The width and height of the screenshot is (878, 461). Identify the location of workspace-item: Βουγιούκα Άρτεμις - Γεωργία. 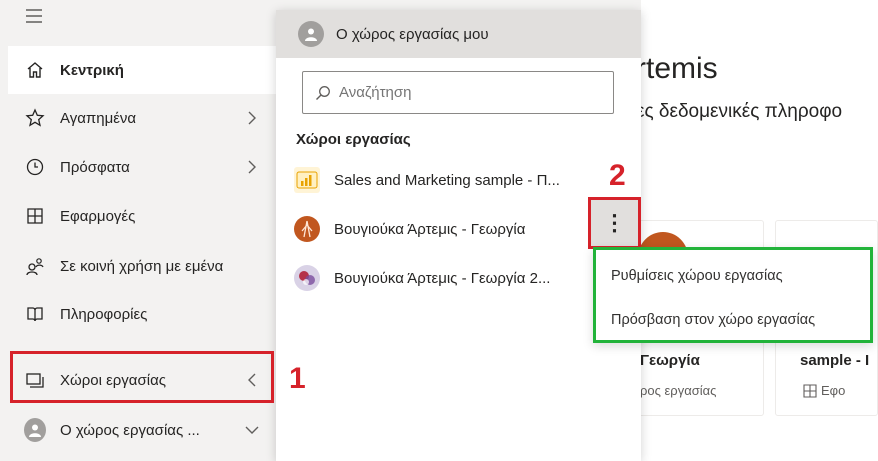
(458, 229).